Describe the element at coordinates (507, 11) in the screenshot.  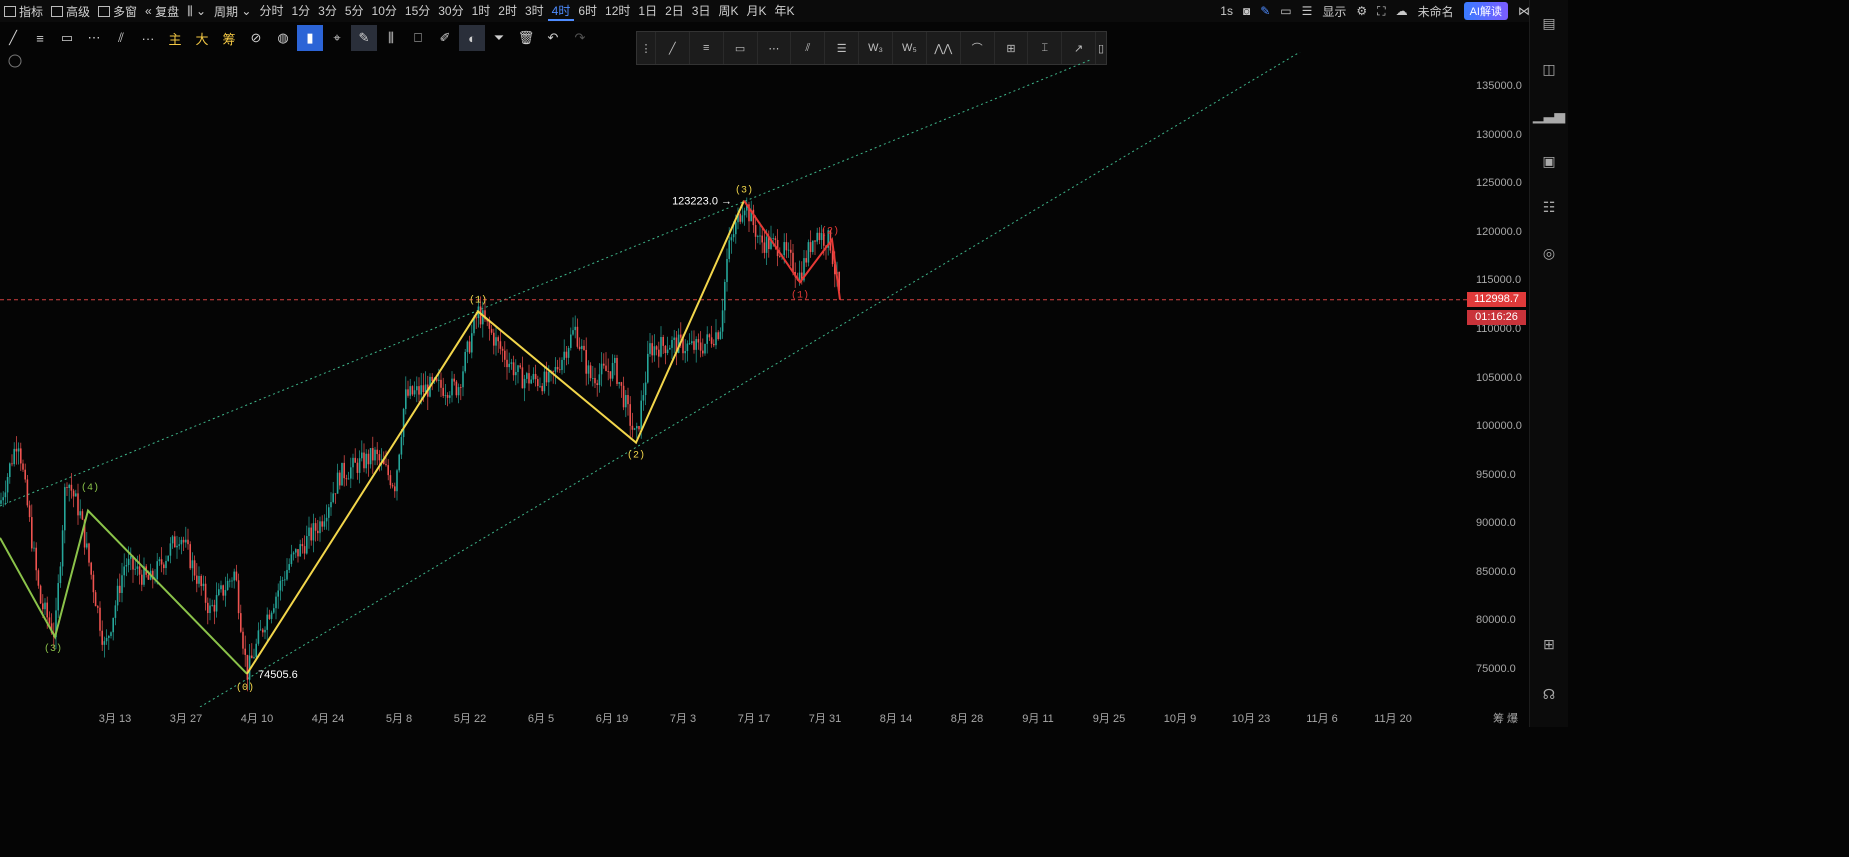
I see `period-8: 2时` at that location.